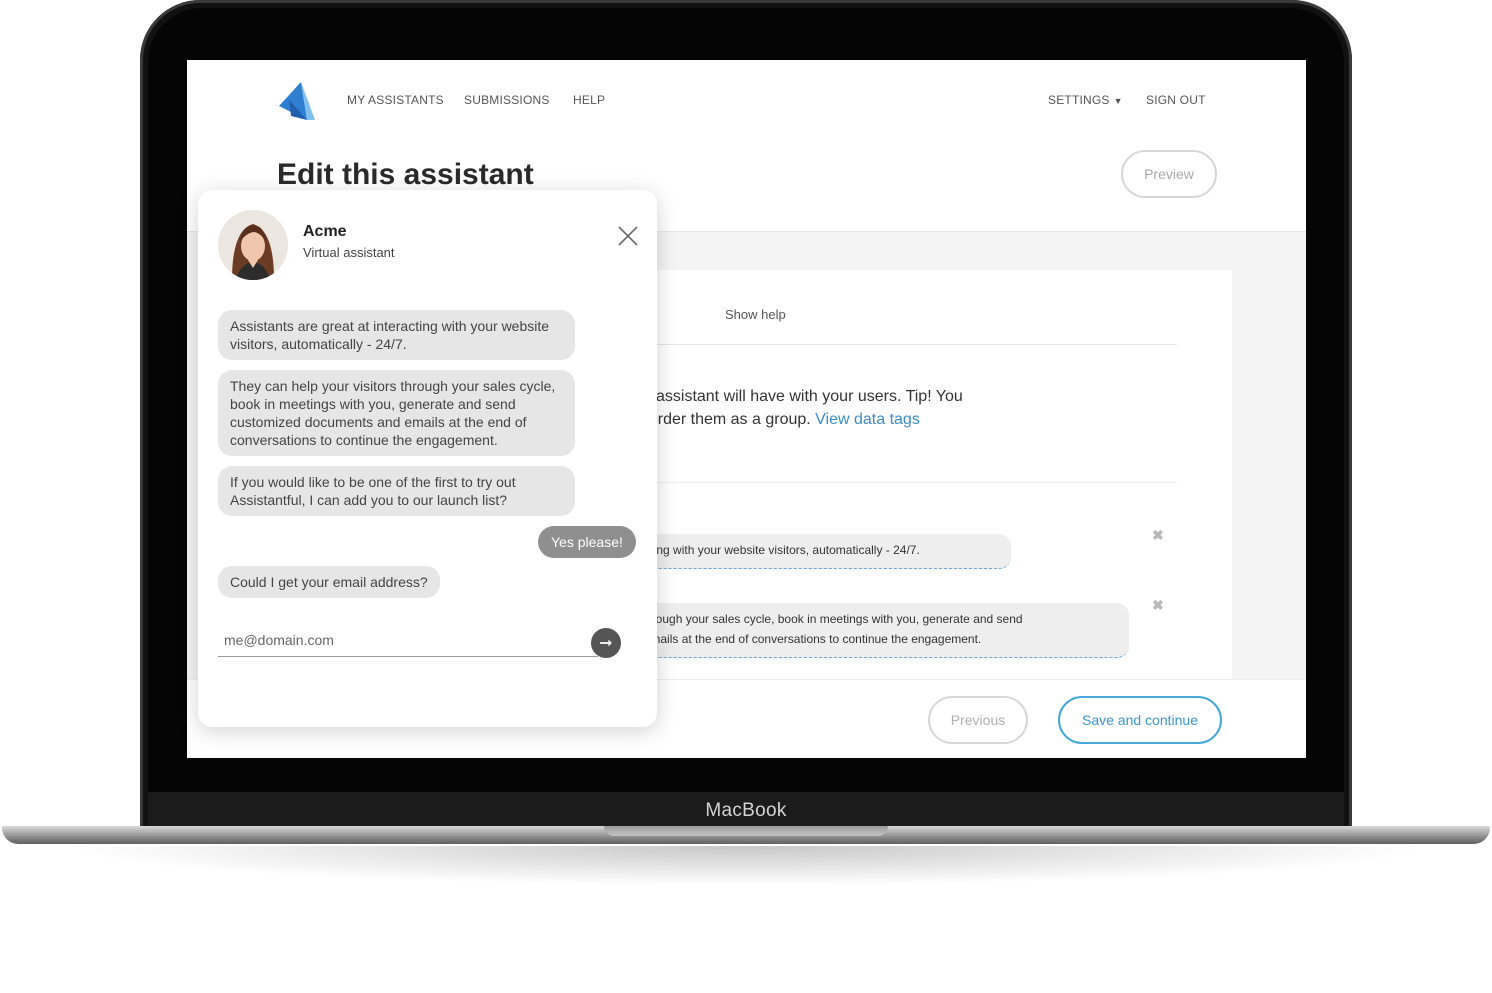 Image resolution: width=1492 pixels, height=993 pixels. Describe the element at coordinates (349, 252) in the screenshot. I see `bot-subtitle: Virtual assistant` at that location.